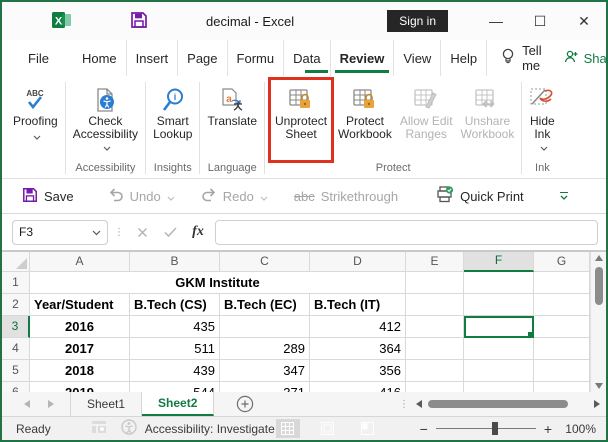 This screenshot has height=442, width=608. I want to click on select-all-corner, so click(16, 262).